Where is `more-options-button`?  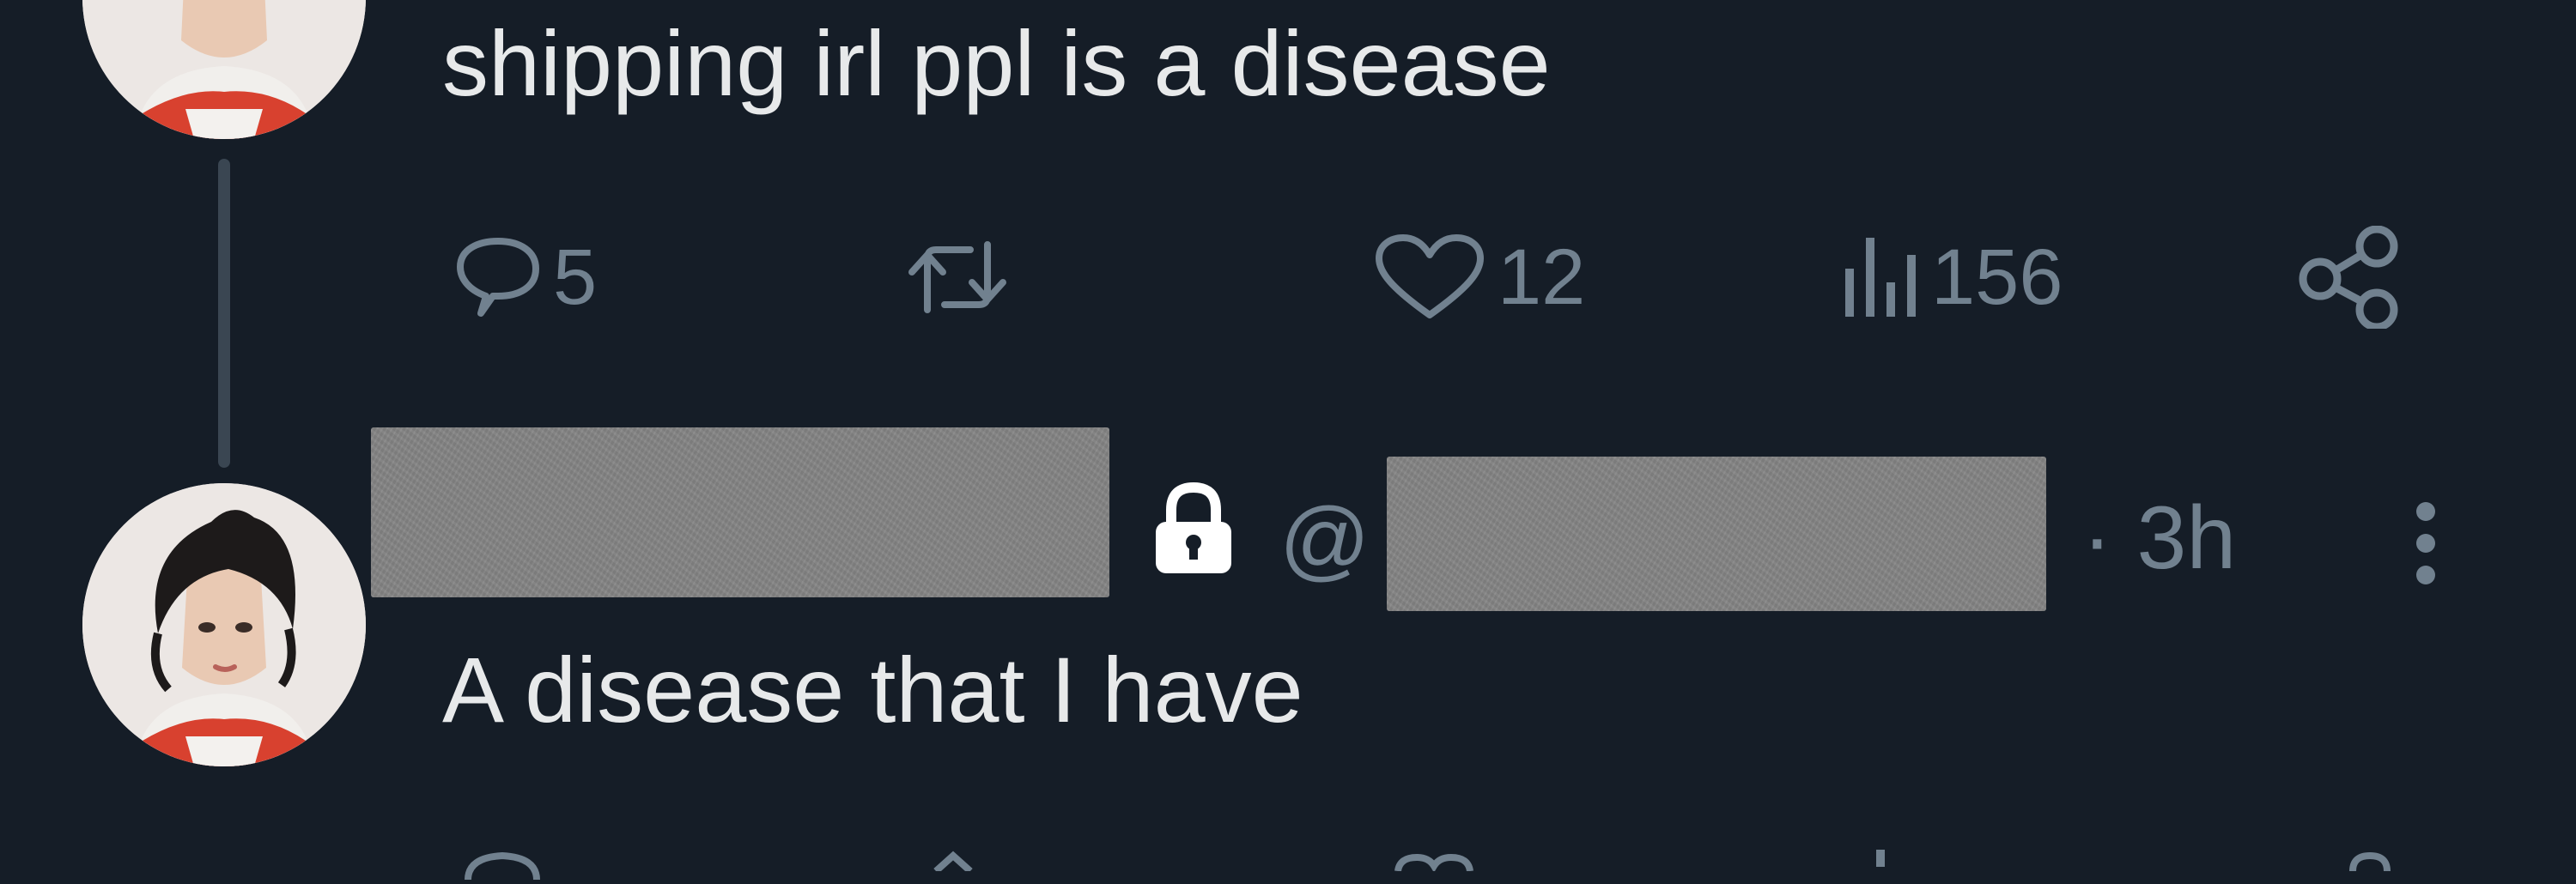
more-options-button is located at coordinates (2426, 543).